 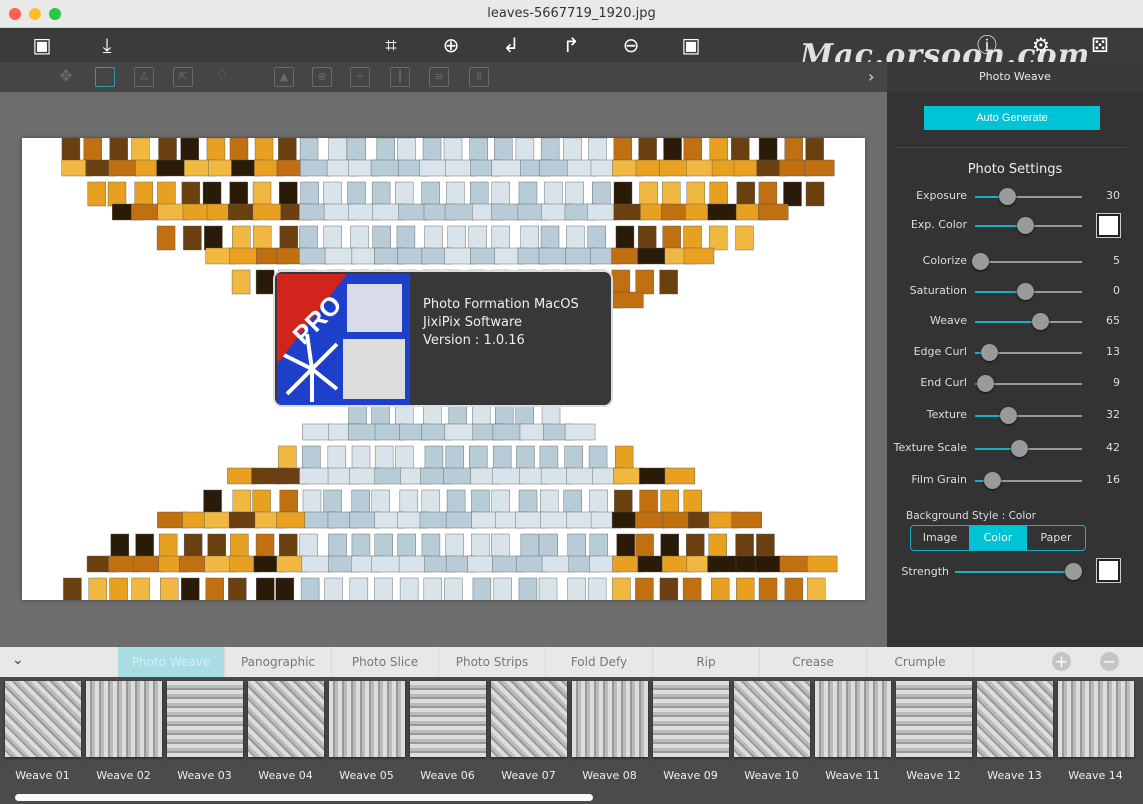 What do you see at coordinates (691, 45) in the screenshot?
I see `fit-image-icon: ▣` at bounding box center [691, 45].